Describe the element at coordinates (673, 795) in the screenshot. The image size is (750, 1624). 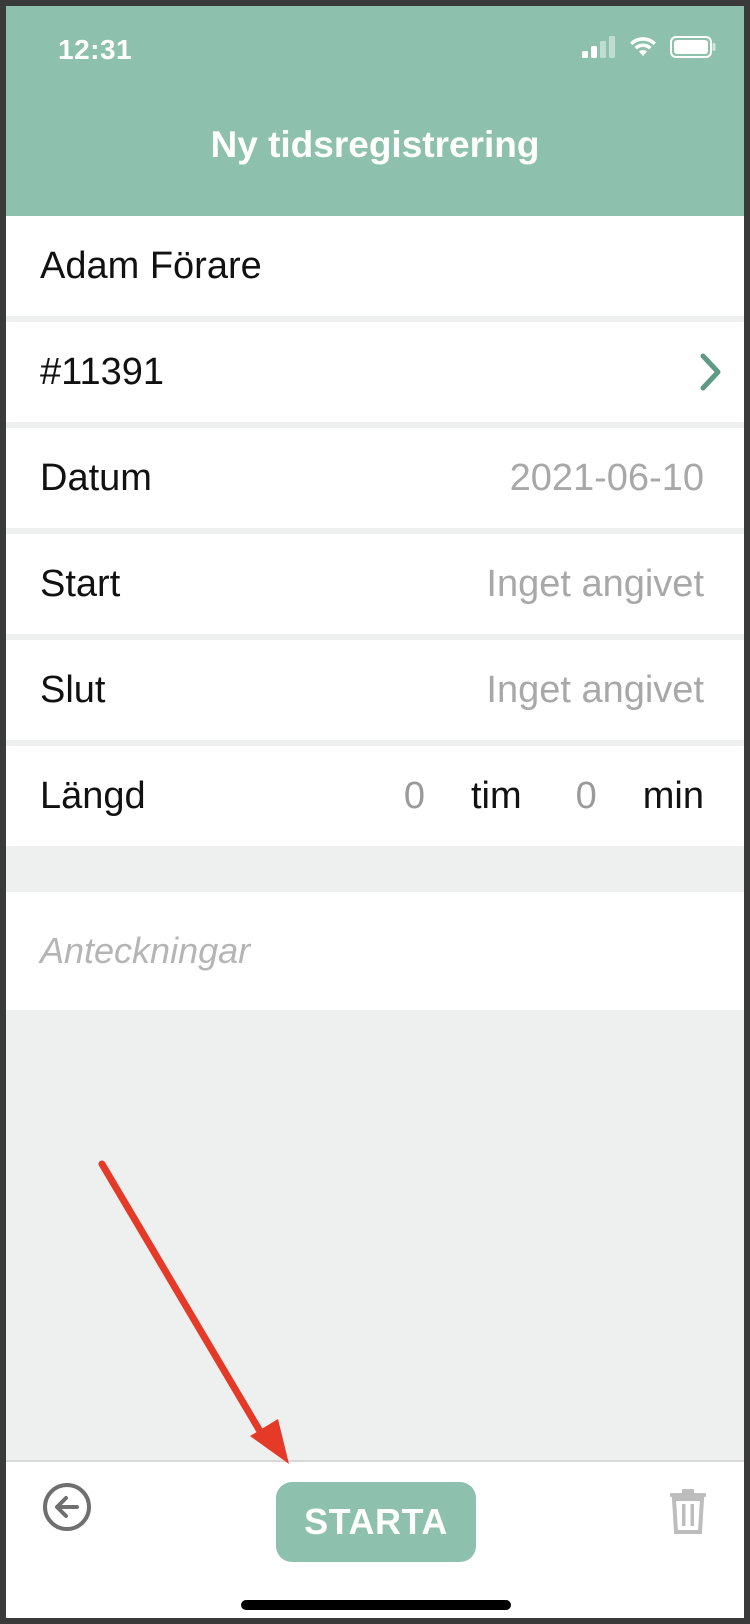
I see `length-minutes-unit: min` at that location.